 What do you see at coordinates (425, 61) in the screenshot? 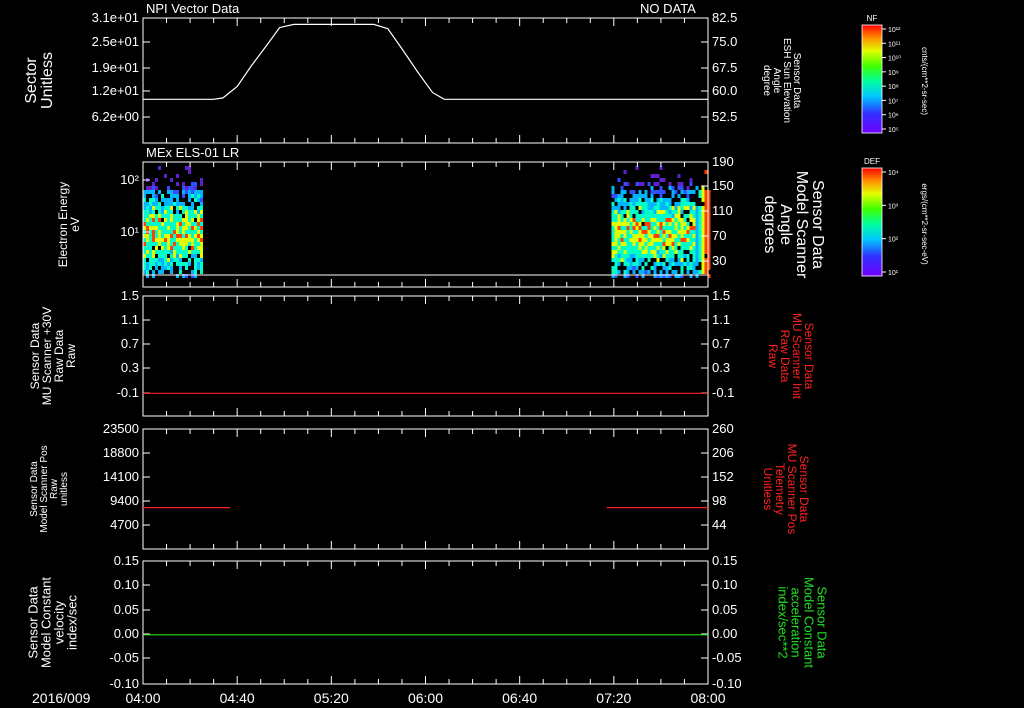
I see `series-line` at bounding box center [425, 61].